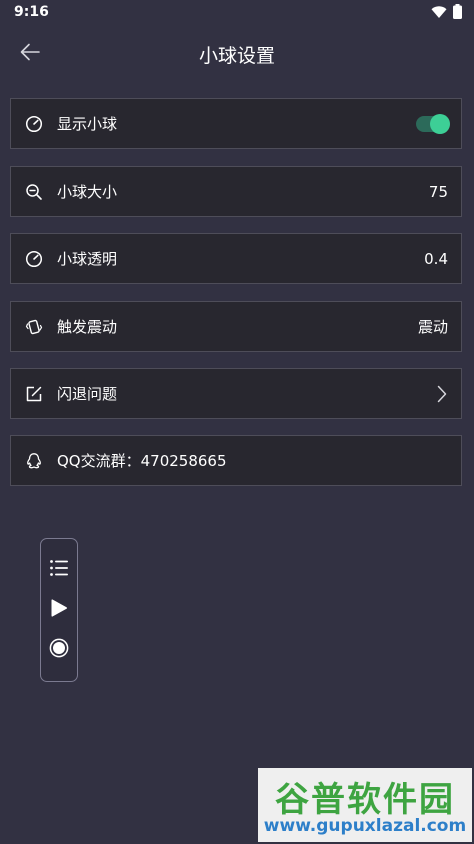 Image resolution: width=474 pixels, height=844 pixels. What do you see at coordinates (87, 124) in the screenshot?
I see `setting-label: 显示小球` at bounding box center [87, 124].